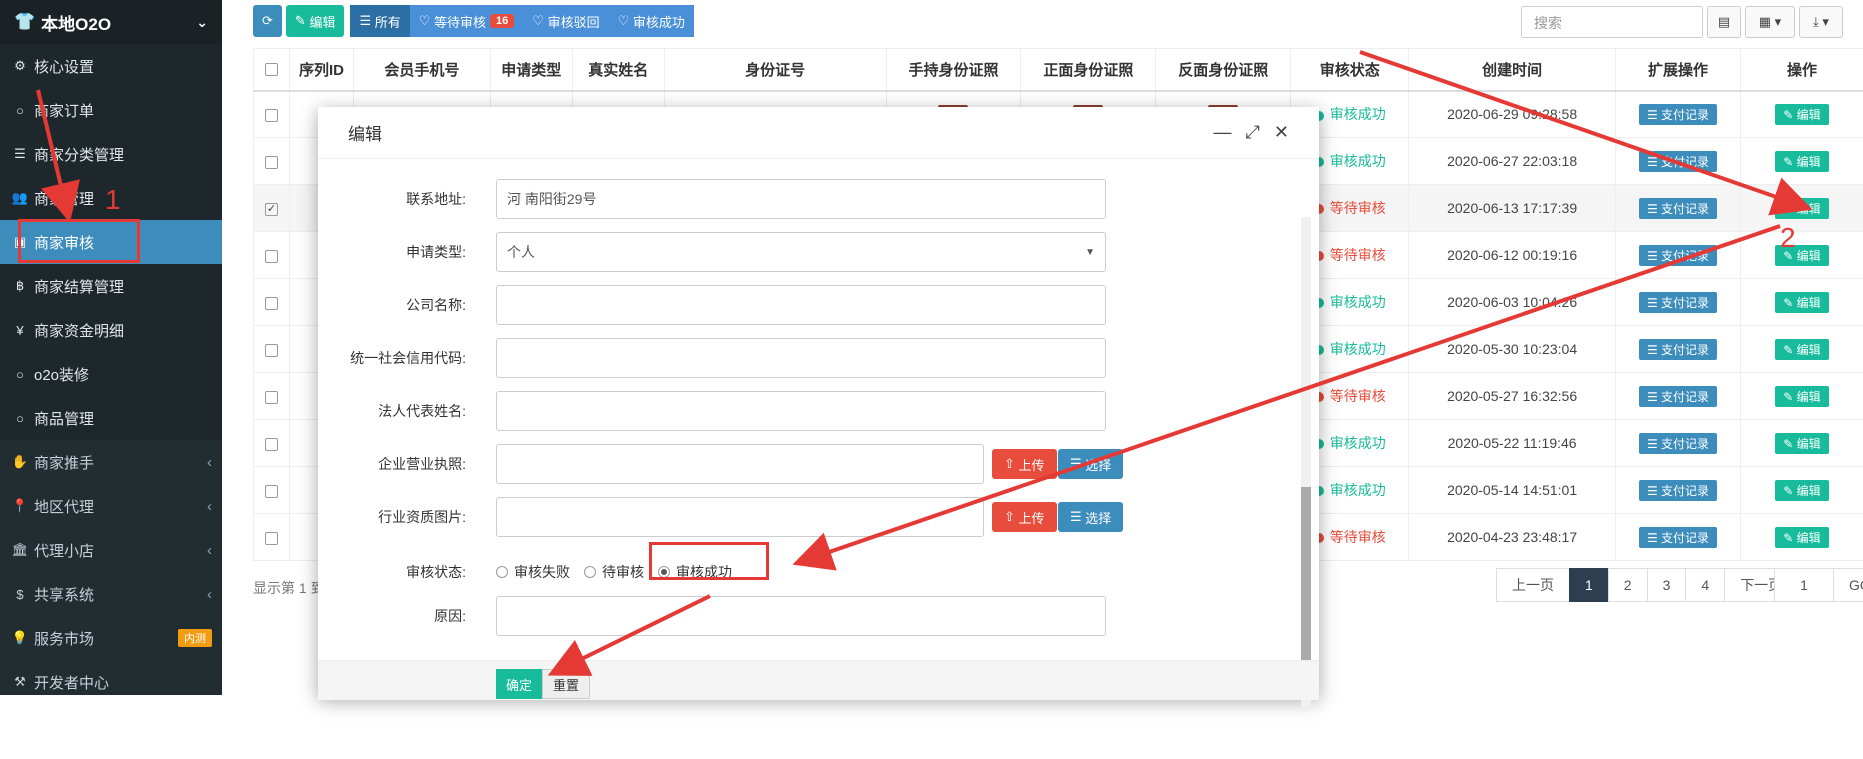 Image resolution: width=1863 pixels, height=759 pixels. What do you see at coordinates (1804, 585) in the screenshot?
I see `page-jump-input: 1` at bounding box center [1804, 585].